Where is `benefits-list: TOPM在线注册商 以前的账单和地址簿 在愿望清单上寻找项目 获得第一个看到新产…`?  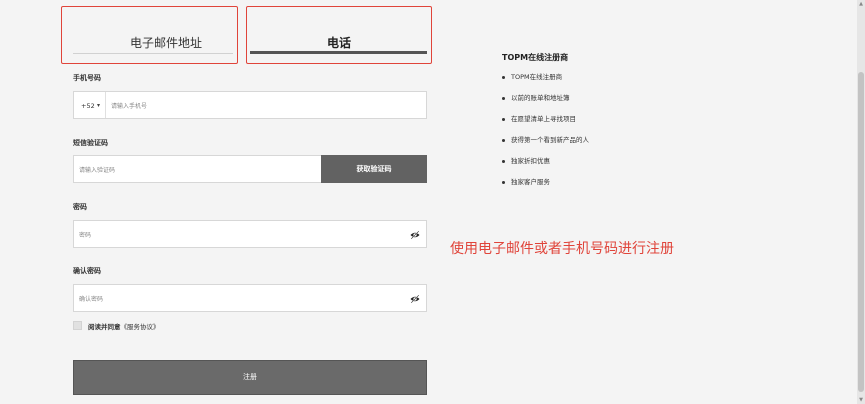
benefits-list: TOPM在线注册商 以前的账单和地址簿 在愿望清单上寻找项目 获得第一个看到新产… is located at coordinates (545, 136).